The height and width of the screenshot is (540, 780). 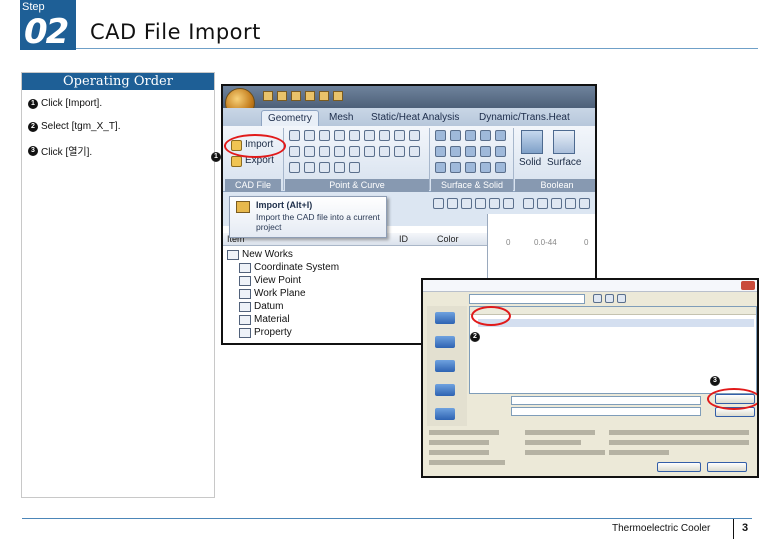 I want to click on delete-icon, so click(x=354, y=167).